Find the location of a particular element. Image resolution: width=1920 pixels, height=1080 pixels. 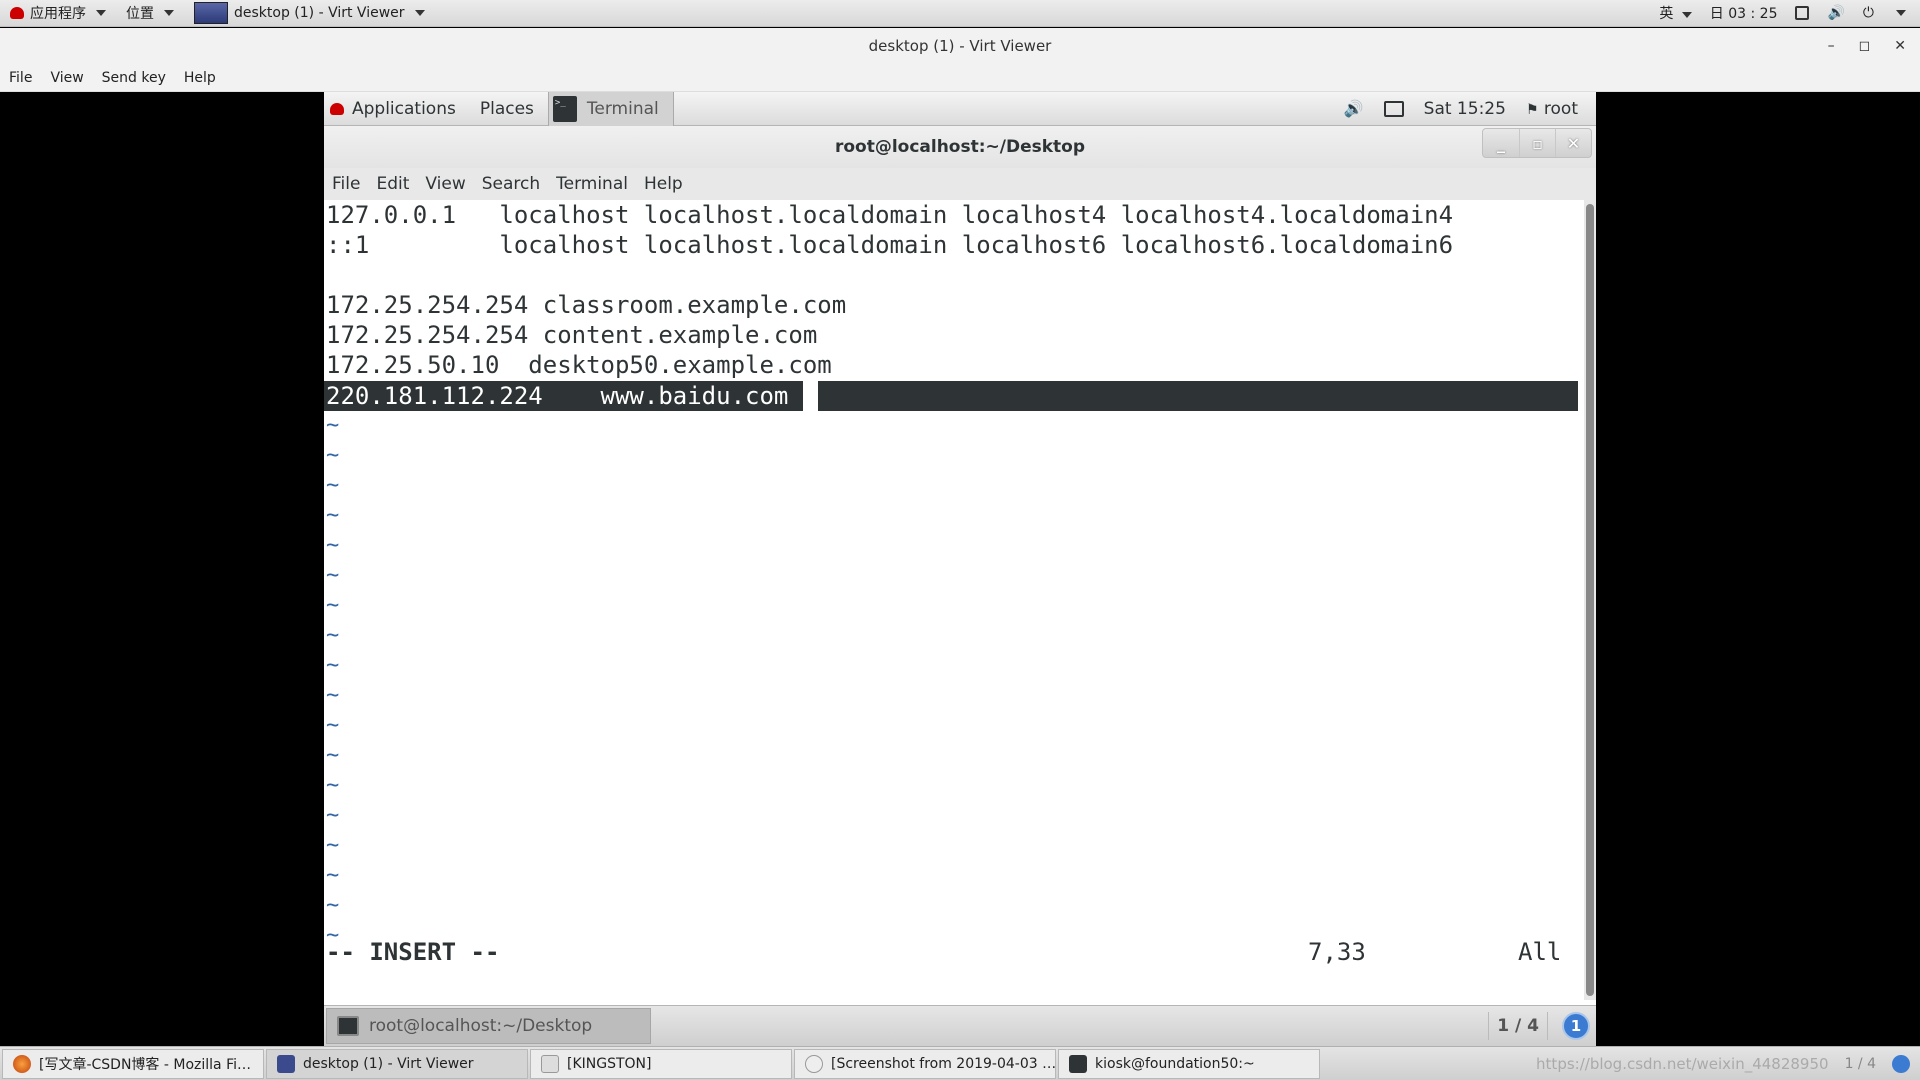

viewer-menubar: File View Send key Help is located at coordinates (960, 78).